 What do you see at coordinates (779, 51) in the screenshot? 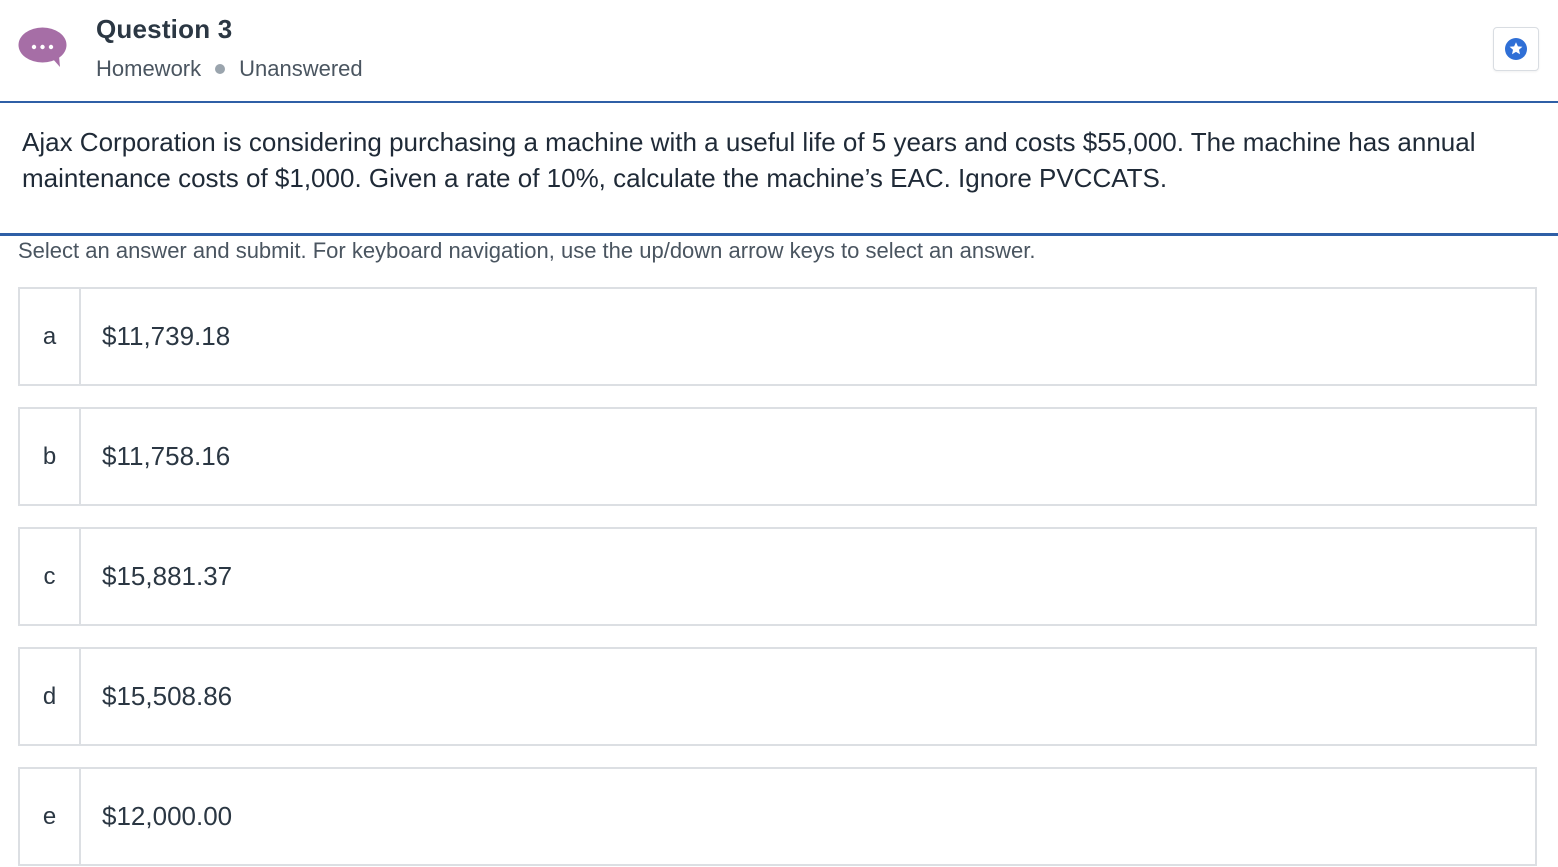
I see `question-header: Question 3 Homework Unanswered` at bounding box center [779, 51].